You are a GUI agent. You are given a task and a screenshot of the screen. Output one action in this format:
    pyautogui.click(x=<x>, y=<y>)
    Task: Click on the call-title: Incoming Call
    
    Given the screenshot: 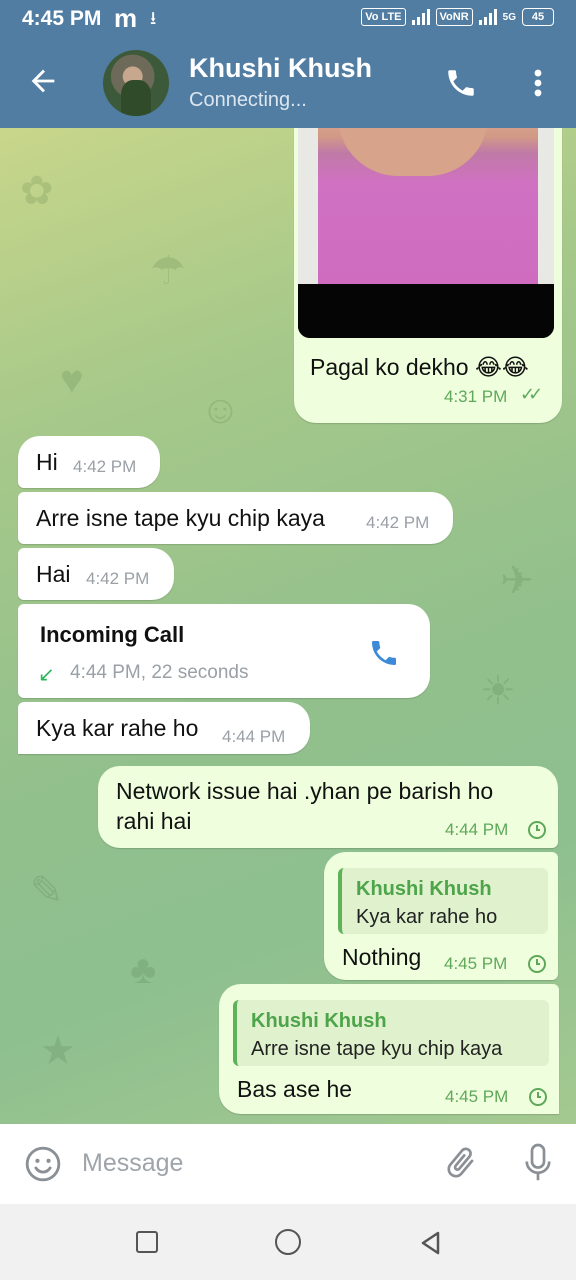 What is the action you would take?
    pyautogui.click(x=112, y=634)
    